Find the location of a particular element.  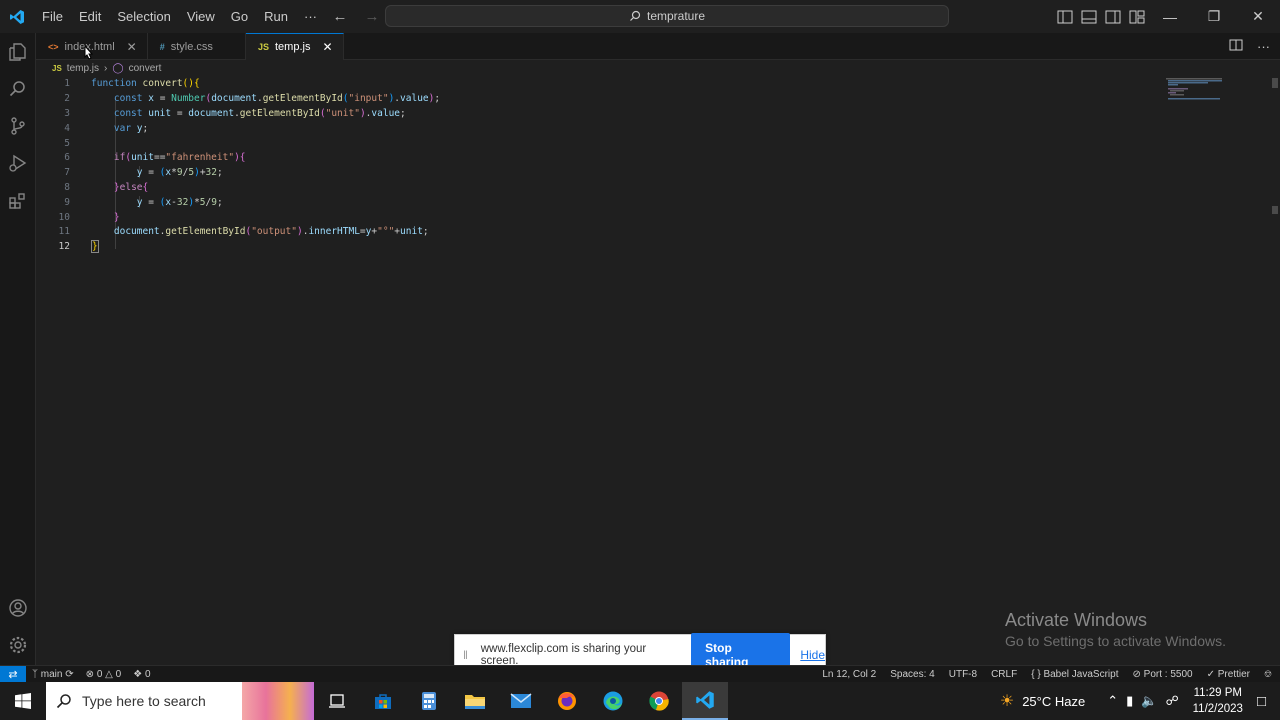

chrome-icon is located at coordinates (659, 701).